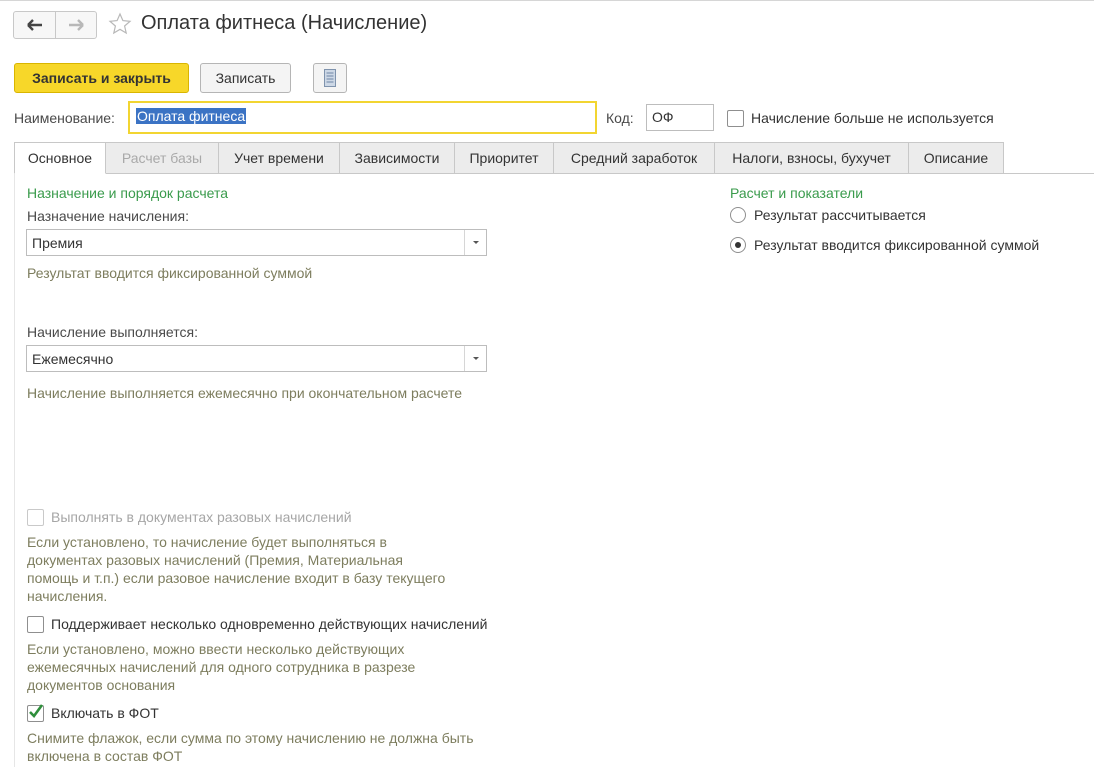 This screenshot has height=767, width=1094. I want to click on execution-value: Ежемесячно, so click(73, 358).